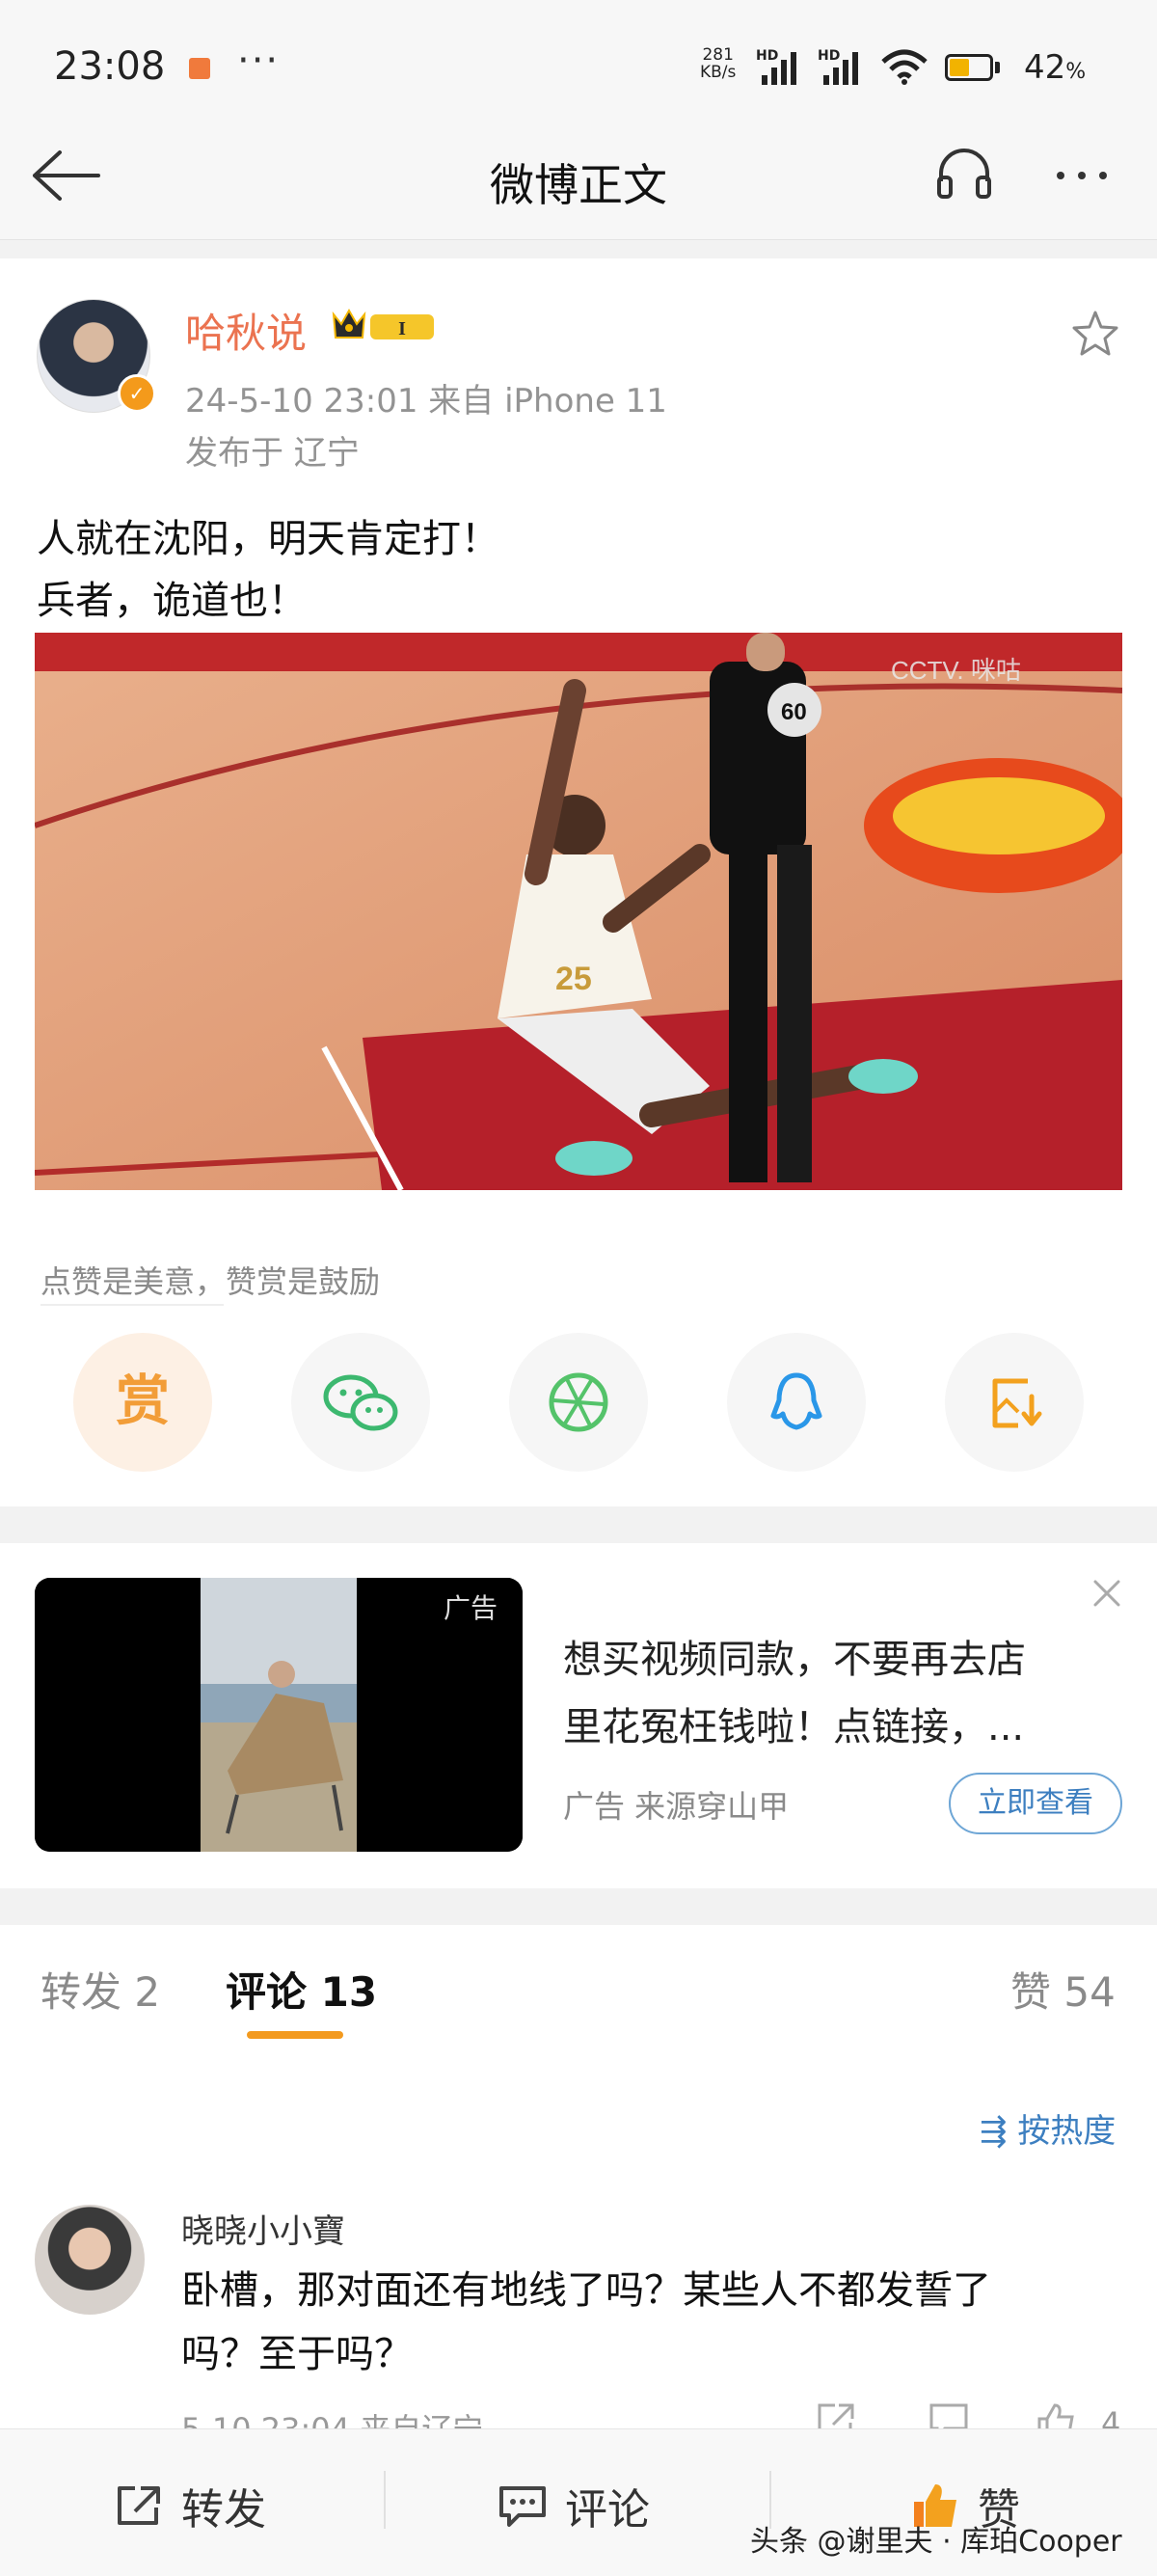 Image resolution: width=1157 pixels, height=2576 pixels. What do you see at coordinates (268, 539) in the screenshot?
I see `post-text-line-1: 人就在沈阳，明天肯定打！` at bounding box center [268, 539].